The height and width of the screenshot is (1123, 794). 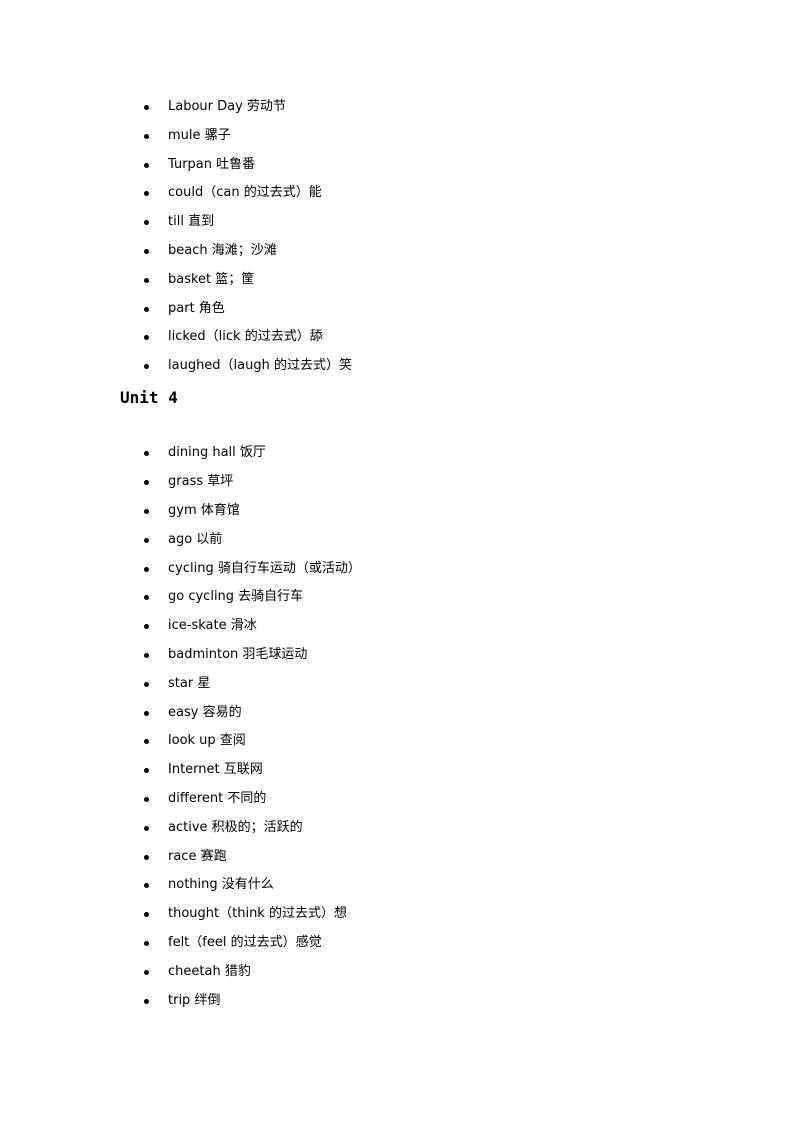 I want to click on unit-heading: Unit 4, so click(x=149, y=397).